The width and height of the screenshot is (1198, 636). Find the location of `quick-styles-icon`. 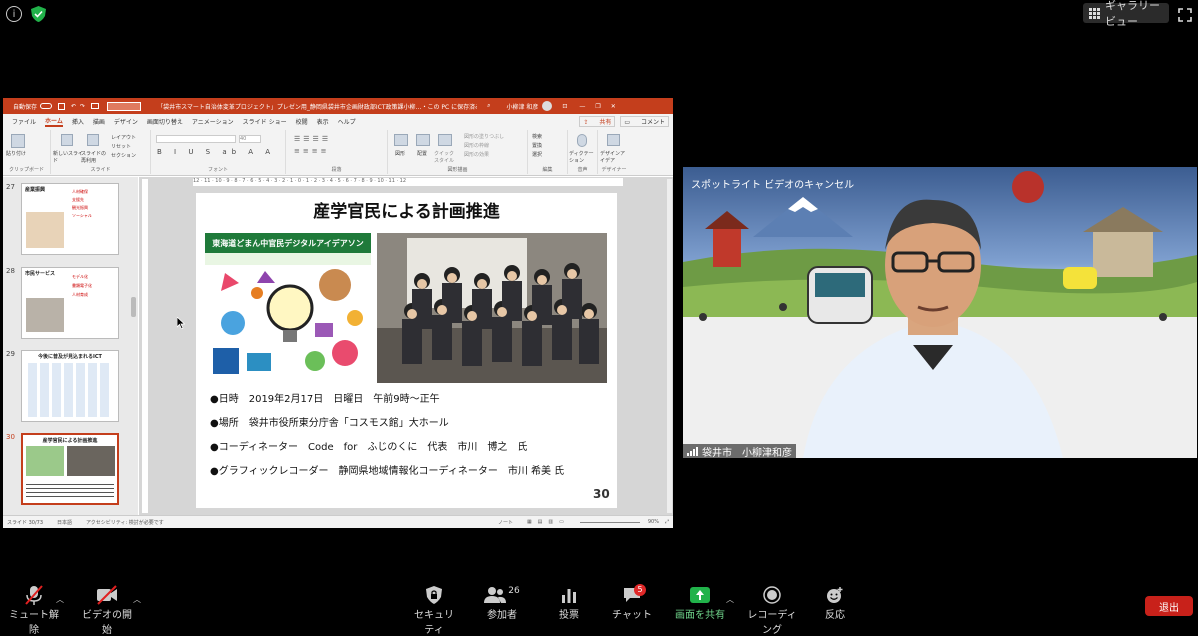

quick-styles-icon is located at coordinates (445, 140).